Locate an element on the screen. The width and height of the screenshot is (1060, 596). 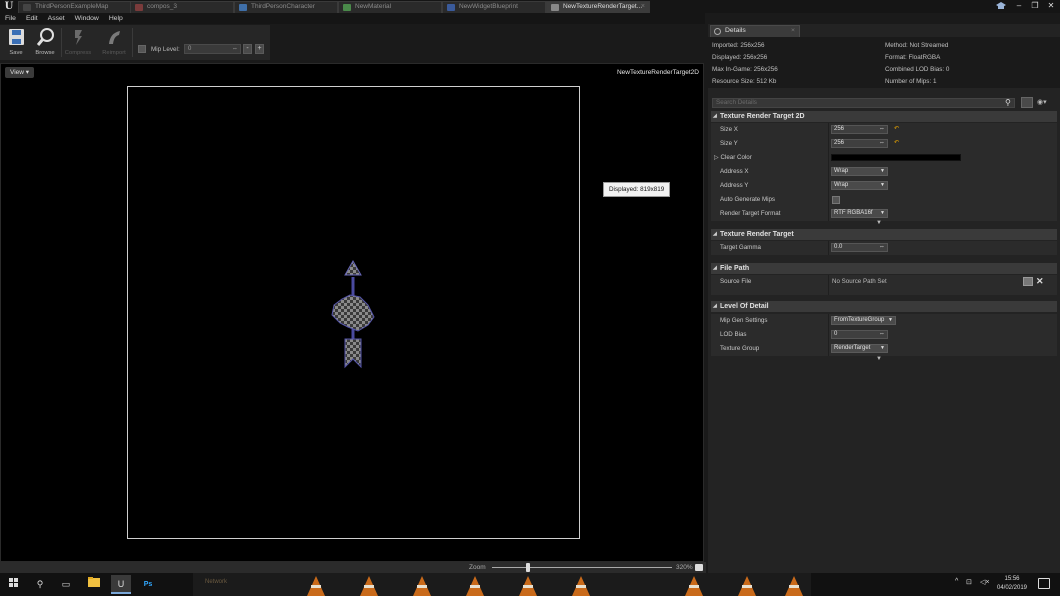
row-source-file: Source File No Source Path Set ✕ is located at coordinates (884, 285).